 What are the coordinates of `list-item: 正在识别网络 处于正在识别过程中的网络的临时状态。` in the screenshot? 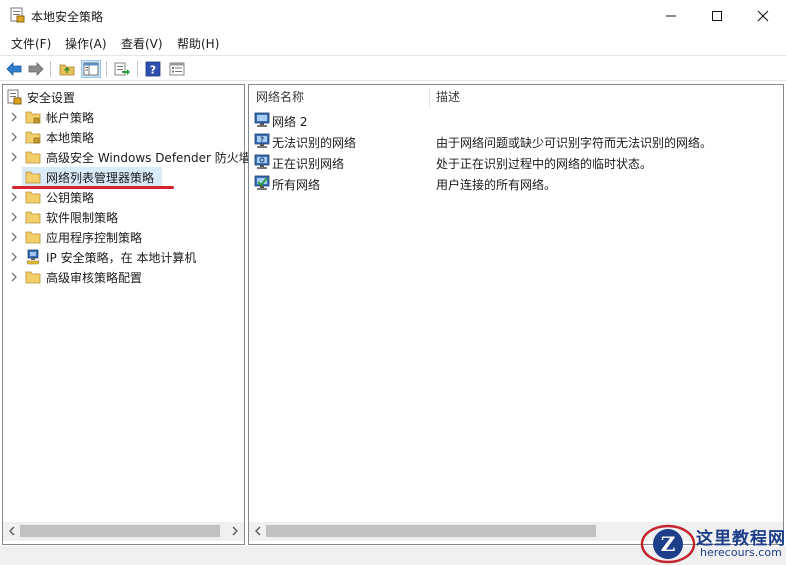 It's located at (515, 162).